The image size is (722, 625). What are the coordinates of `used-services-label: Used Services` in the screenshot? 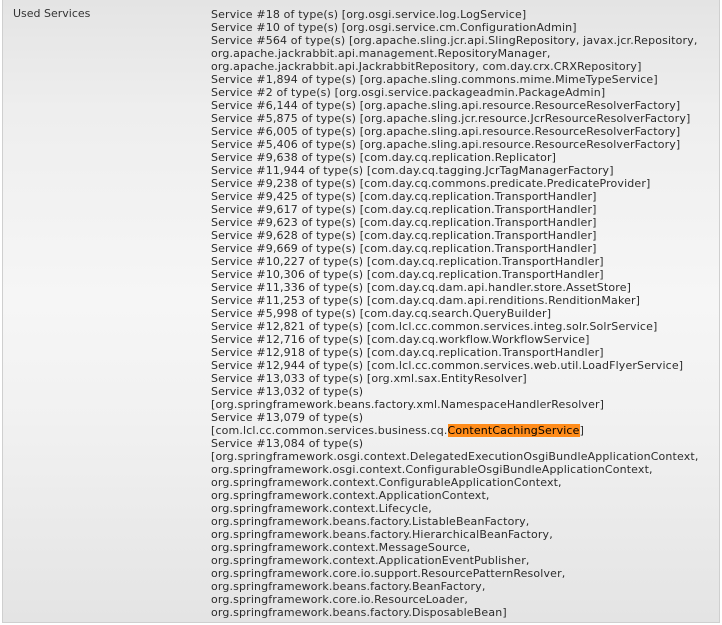 It's located at (52, 13).